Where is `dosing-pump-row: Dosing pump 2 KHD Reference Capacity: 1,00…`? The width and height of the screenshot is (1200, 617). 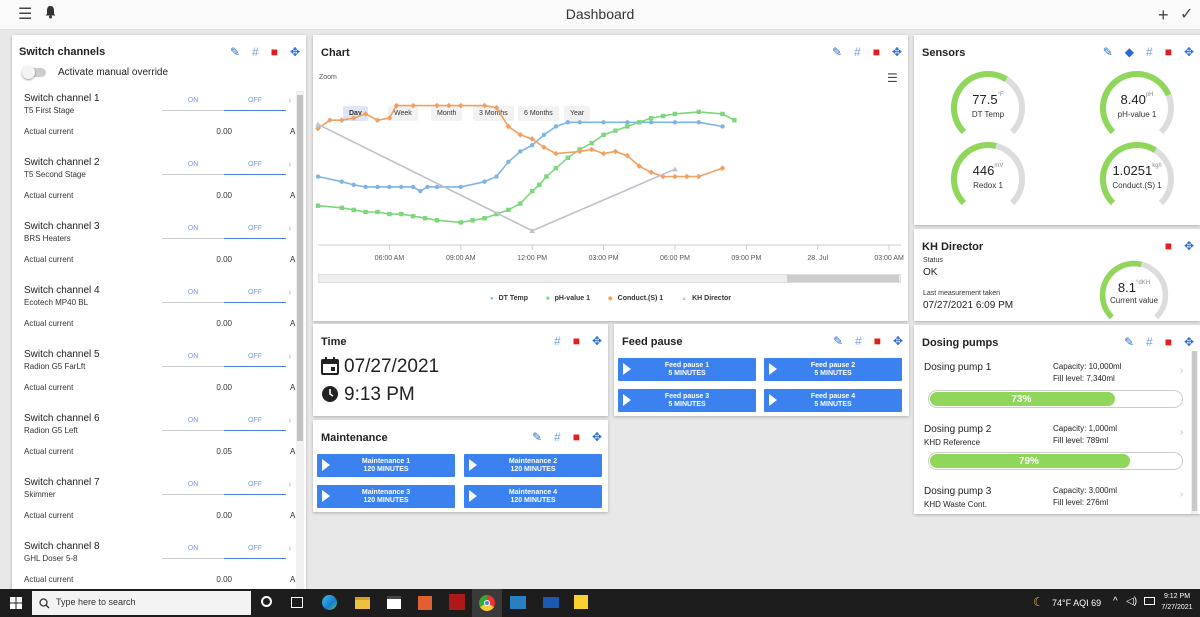 dosing-pump-row: Dosing pump 2 KHD Reference Capacity: 1,00… is located at coordinates (1052, 451).